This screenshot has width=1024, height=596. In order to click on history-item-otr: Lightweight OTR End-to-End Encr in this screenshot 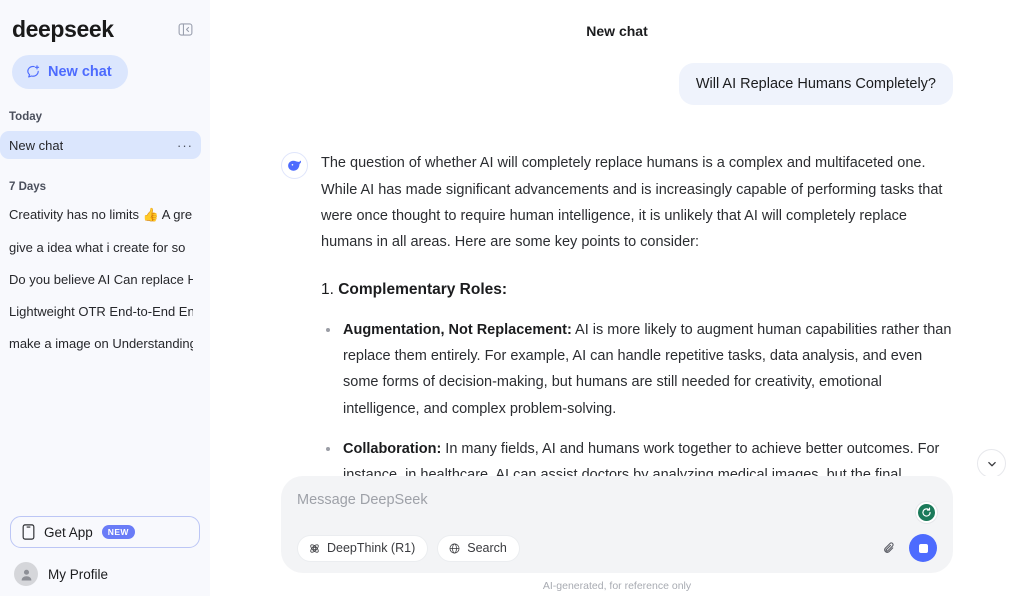, I will do `click(100, 311)`.